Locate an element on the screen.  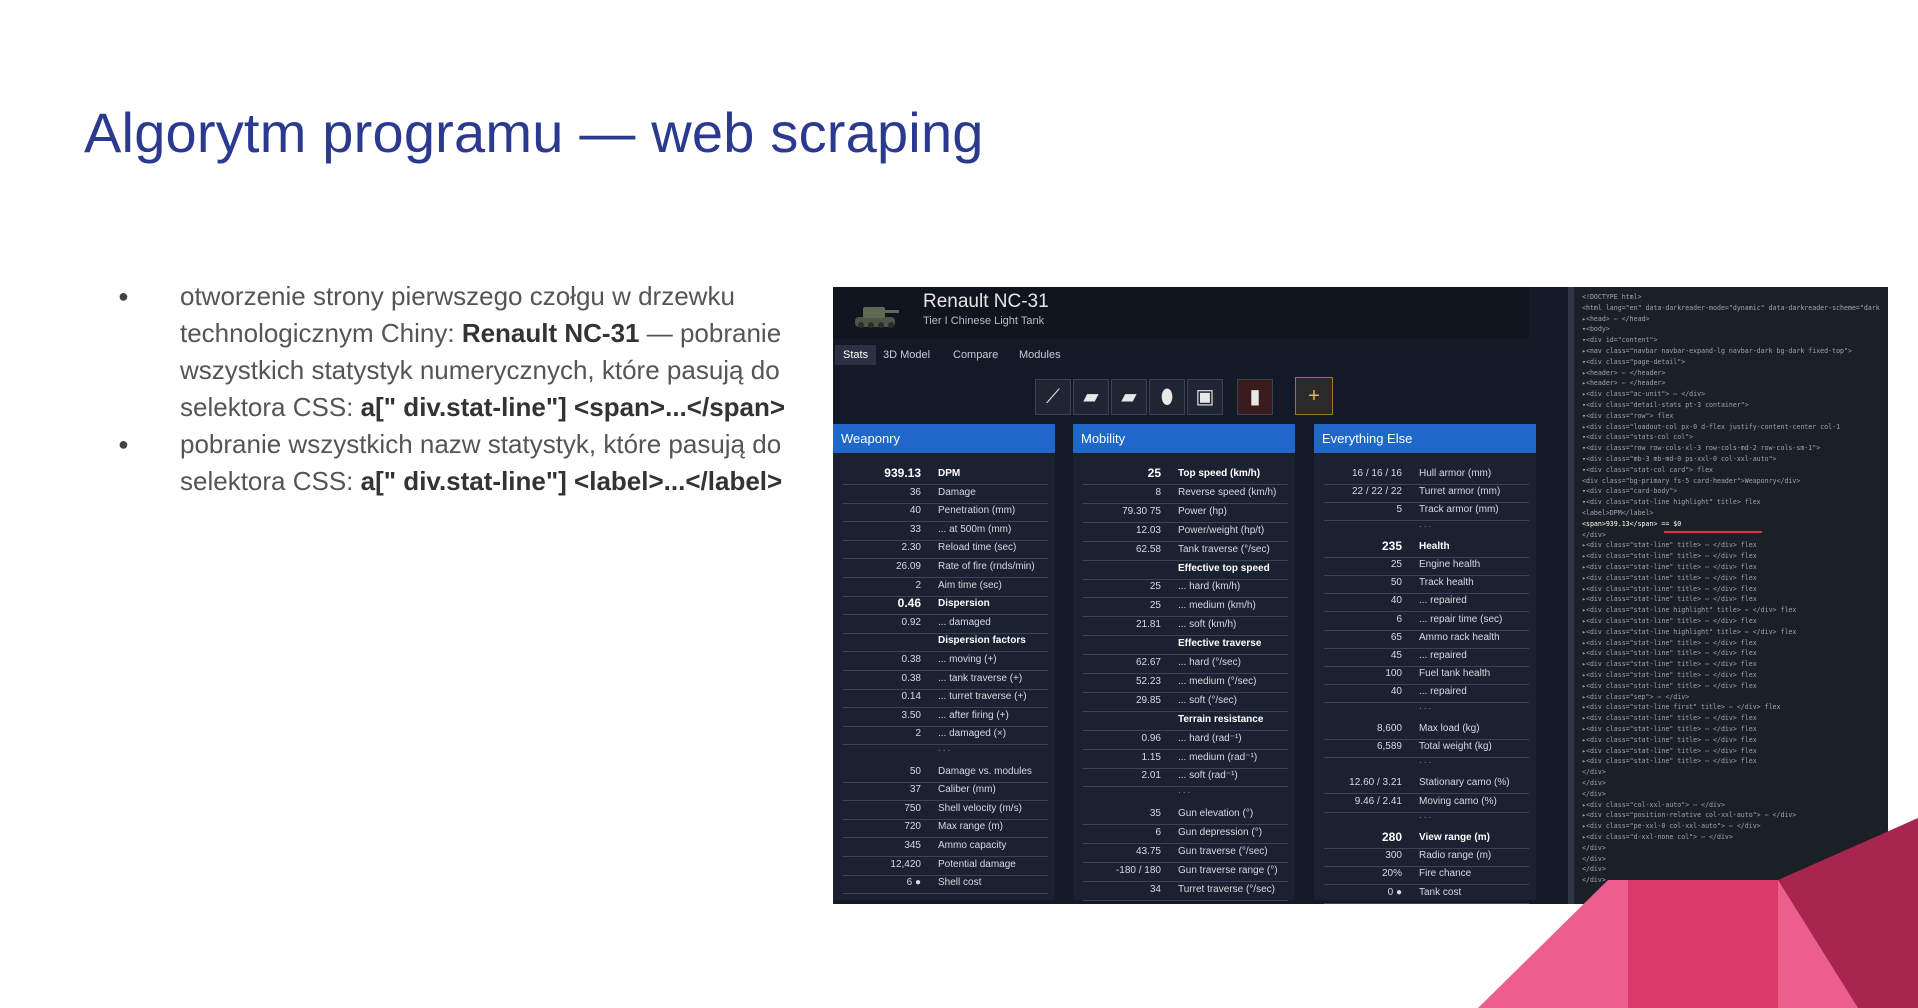
stat-line: 25 ... hard (km/h) is located at coordinates (1185, 589).